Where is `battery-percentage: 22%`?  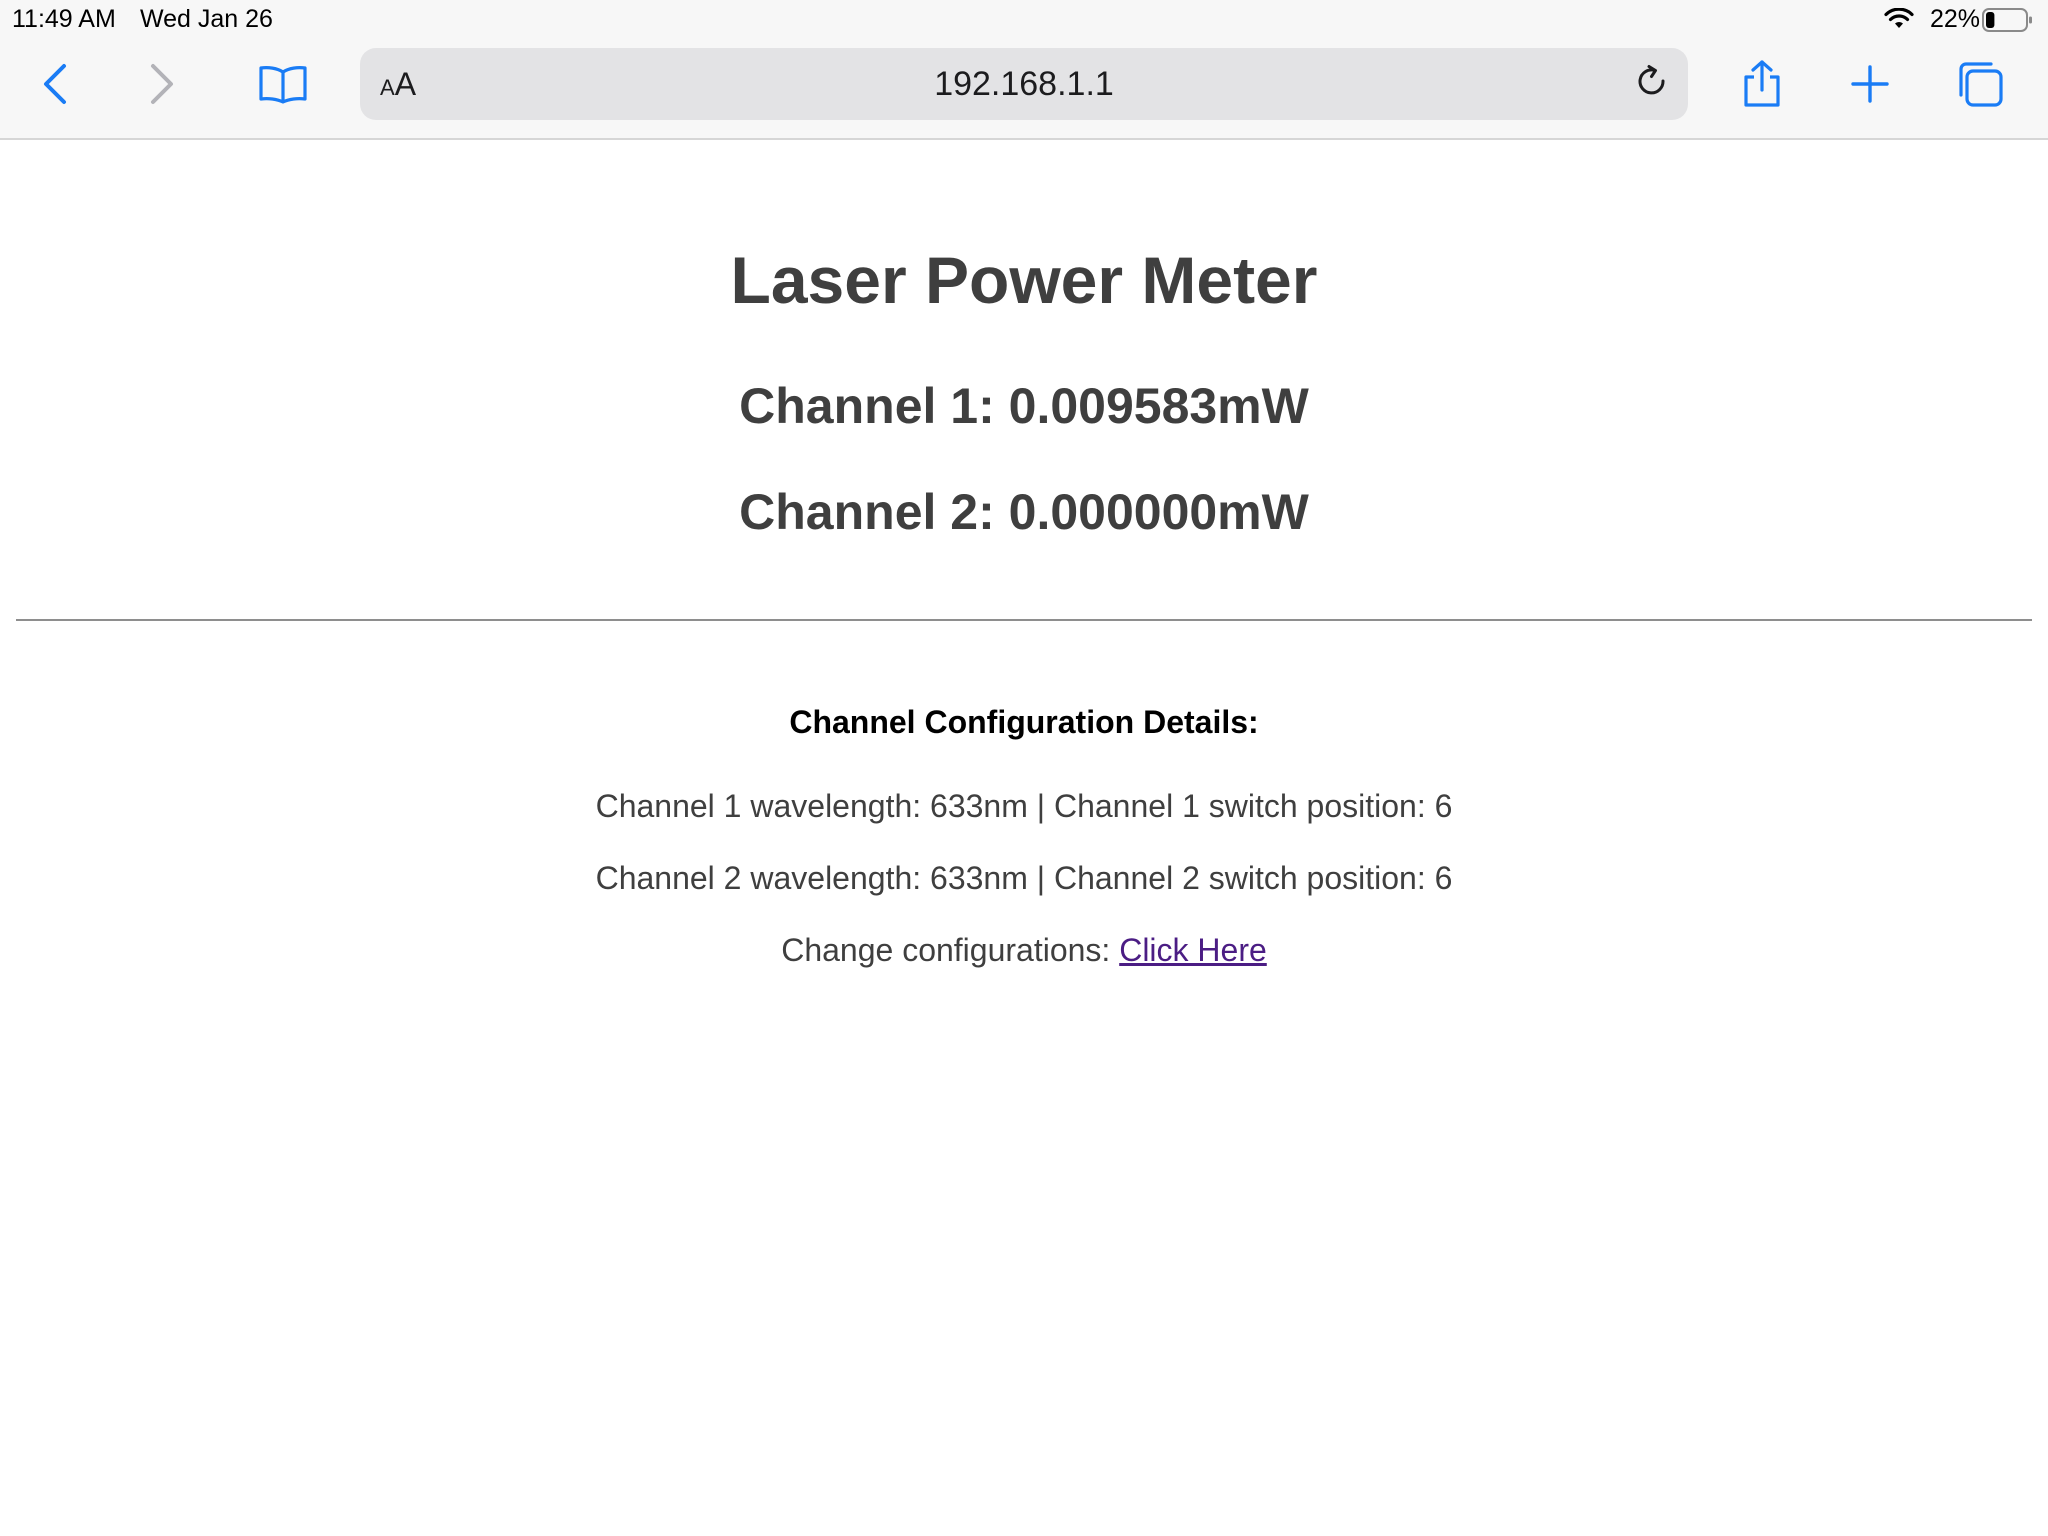 battery-percentage: 22% is located at coordinates (1954, 19).